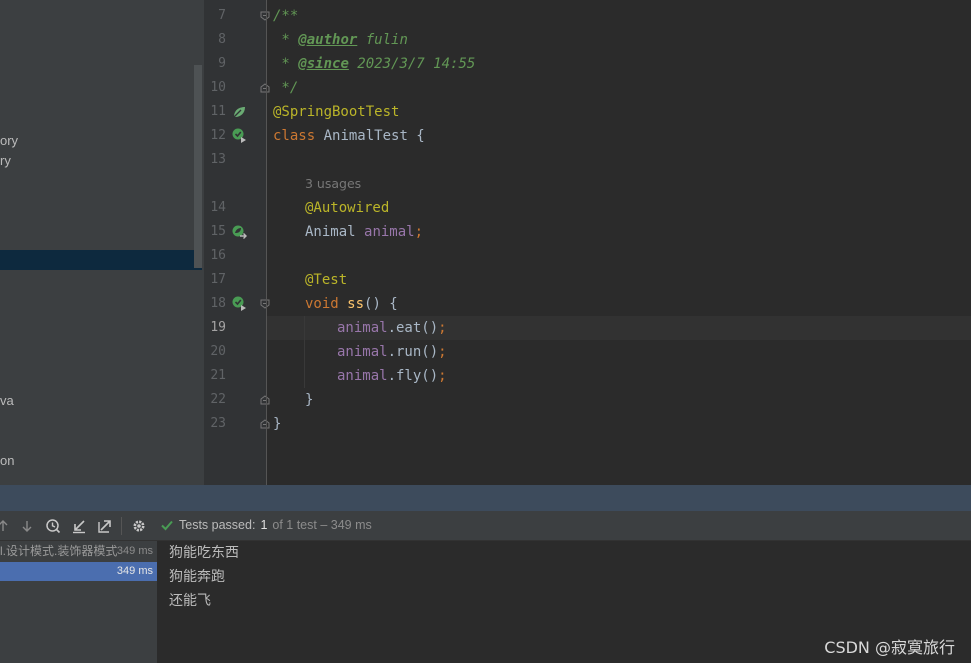 The width and height of the screenshot is (971, 663). What do you see at coordinates (27, 526) in the screenshot?
I see `arrow-down-icon` at bounding box center [27, 526].